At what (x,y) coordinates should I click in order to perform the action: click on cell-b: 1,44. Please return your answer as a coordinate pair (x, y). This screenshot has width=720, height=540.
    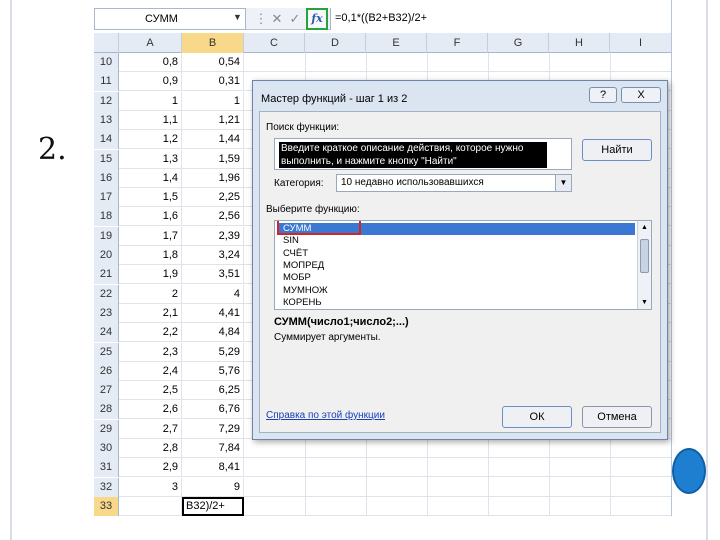
    Looking at the image, I should click on (213, 140).